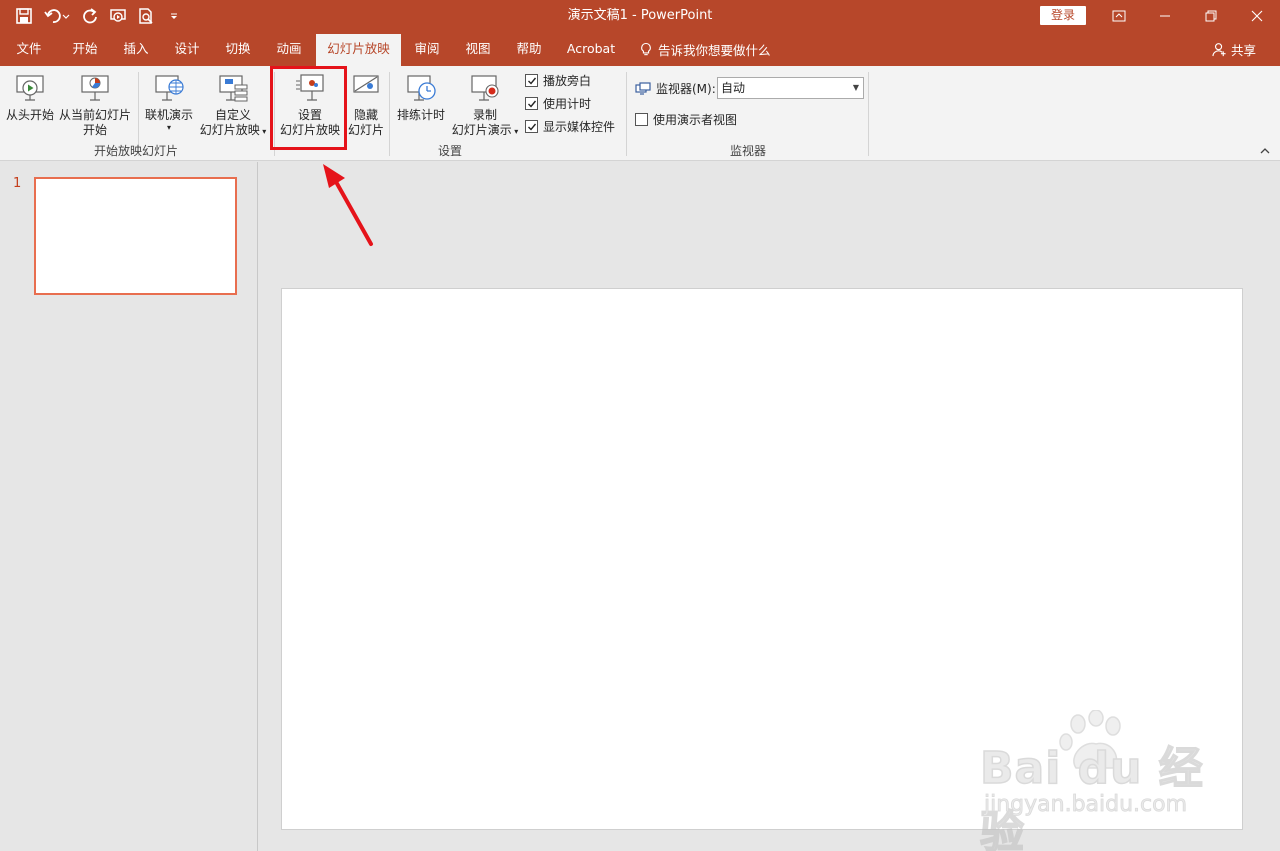 The height and width of the screenshot is (851, 1280). I want to click on presenter-view-label: 使用演示者视图, so click(695, 120).